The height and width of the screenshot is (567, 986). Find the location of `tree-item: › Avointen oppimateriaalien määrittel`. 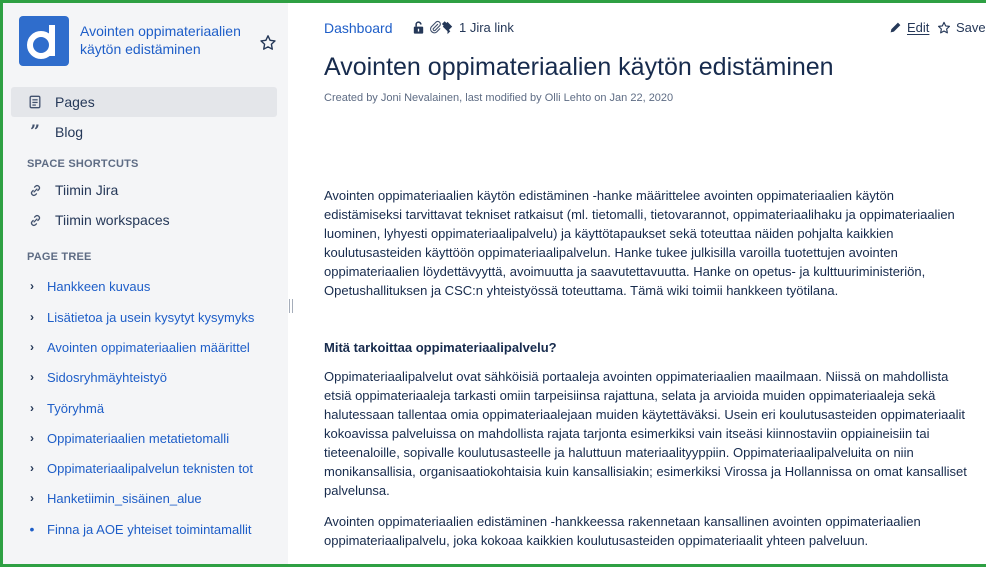

tree-item: › Avointen oppimateriaalien määrittel is located at coordinates (145, 347).